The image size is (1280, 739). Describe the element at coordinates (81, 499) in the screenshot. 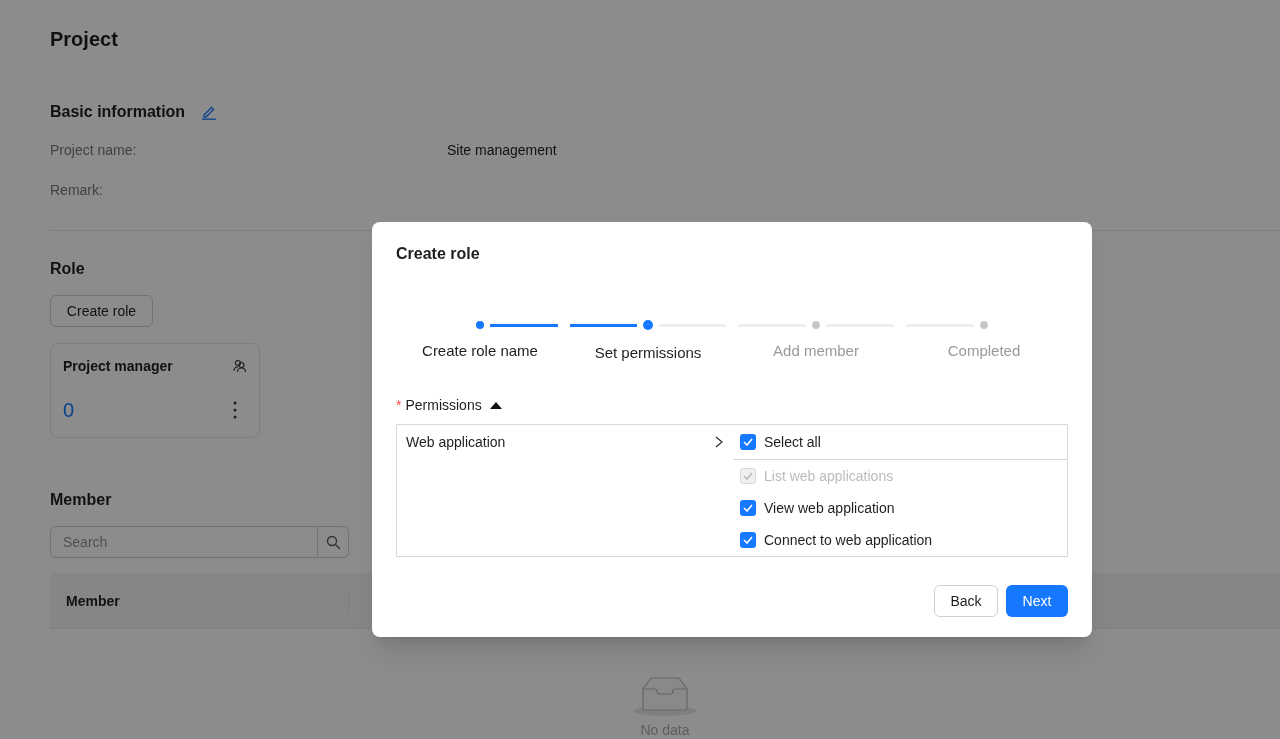

I see `section-title: Member` at that location.